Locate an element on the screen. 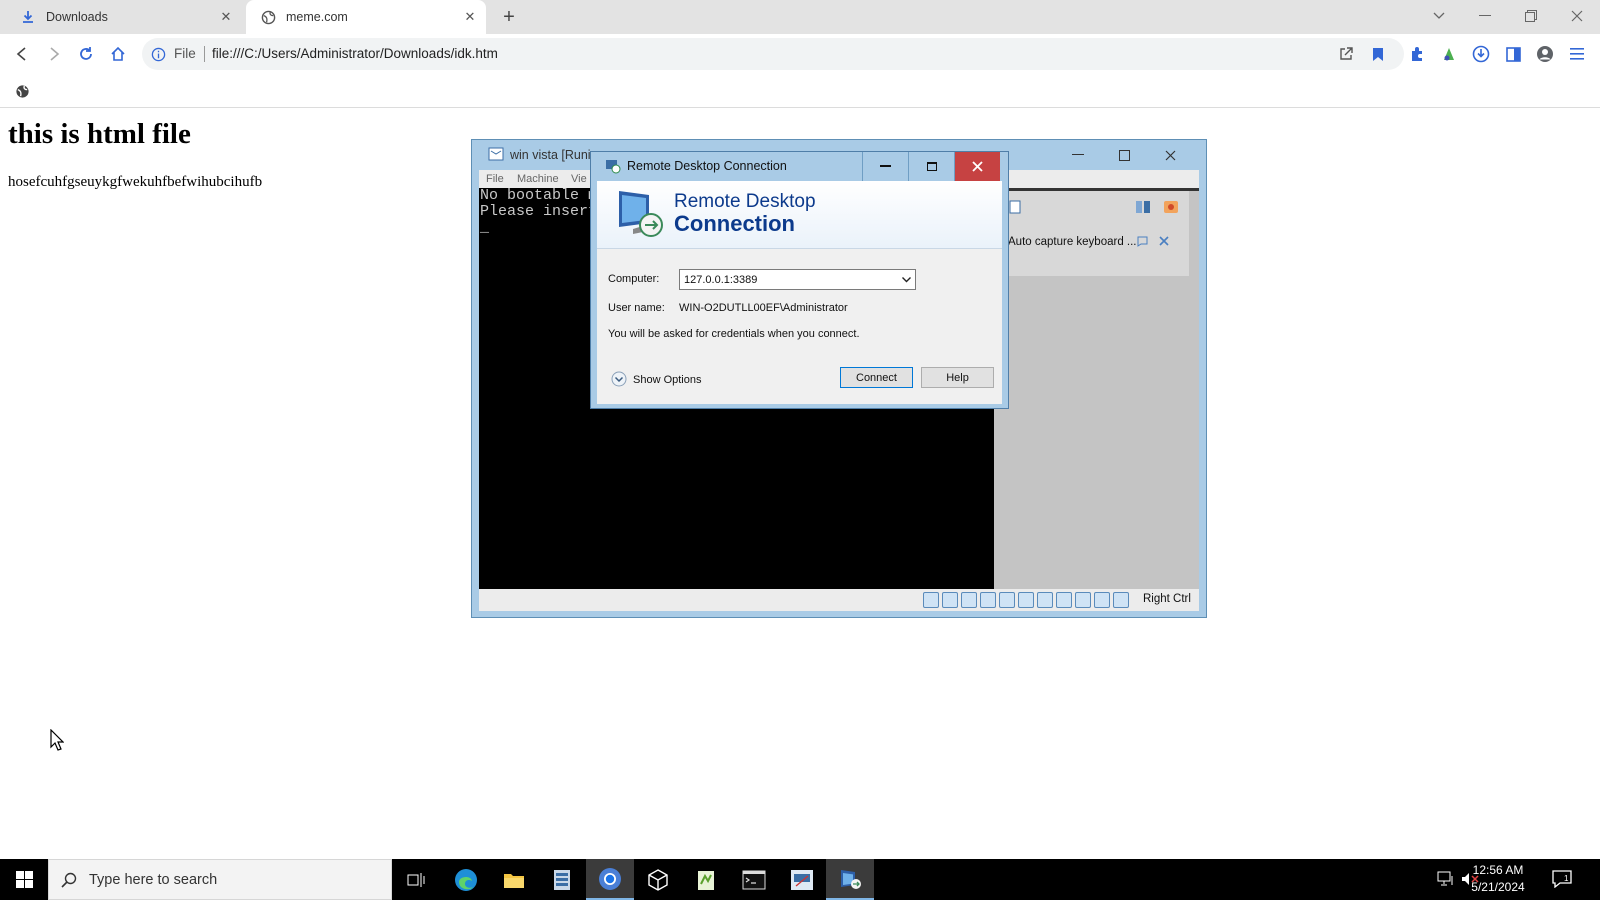 The width and height of the screenshot is (1600, 900). cpu-icon is located at coordinates (1083, 600).